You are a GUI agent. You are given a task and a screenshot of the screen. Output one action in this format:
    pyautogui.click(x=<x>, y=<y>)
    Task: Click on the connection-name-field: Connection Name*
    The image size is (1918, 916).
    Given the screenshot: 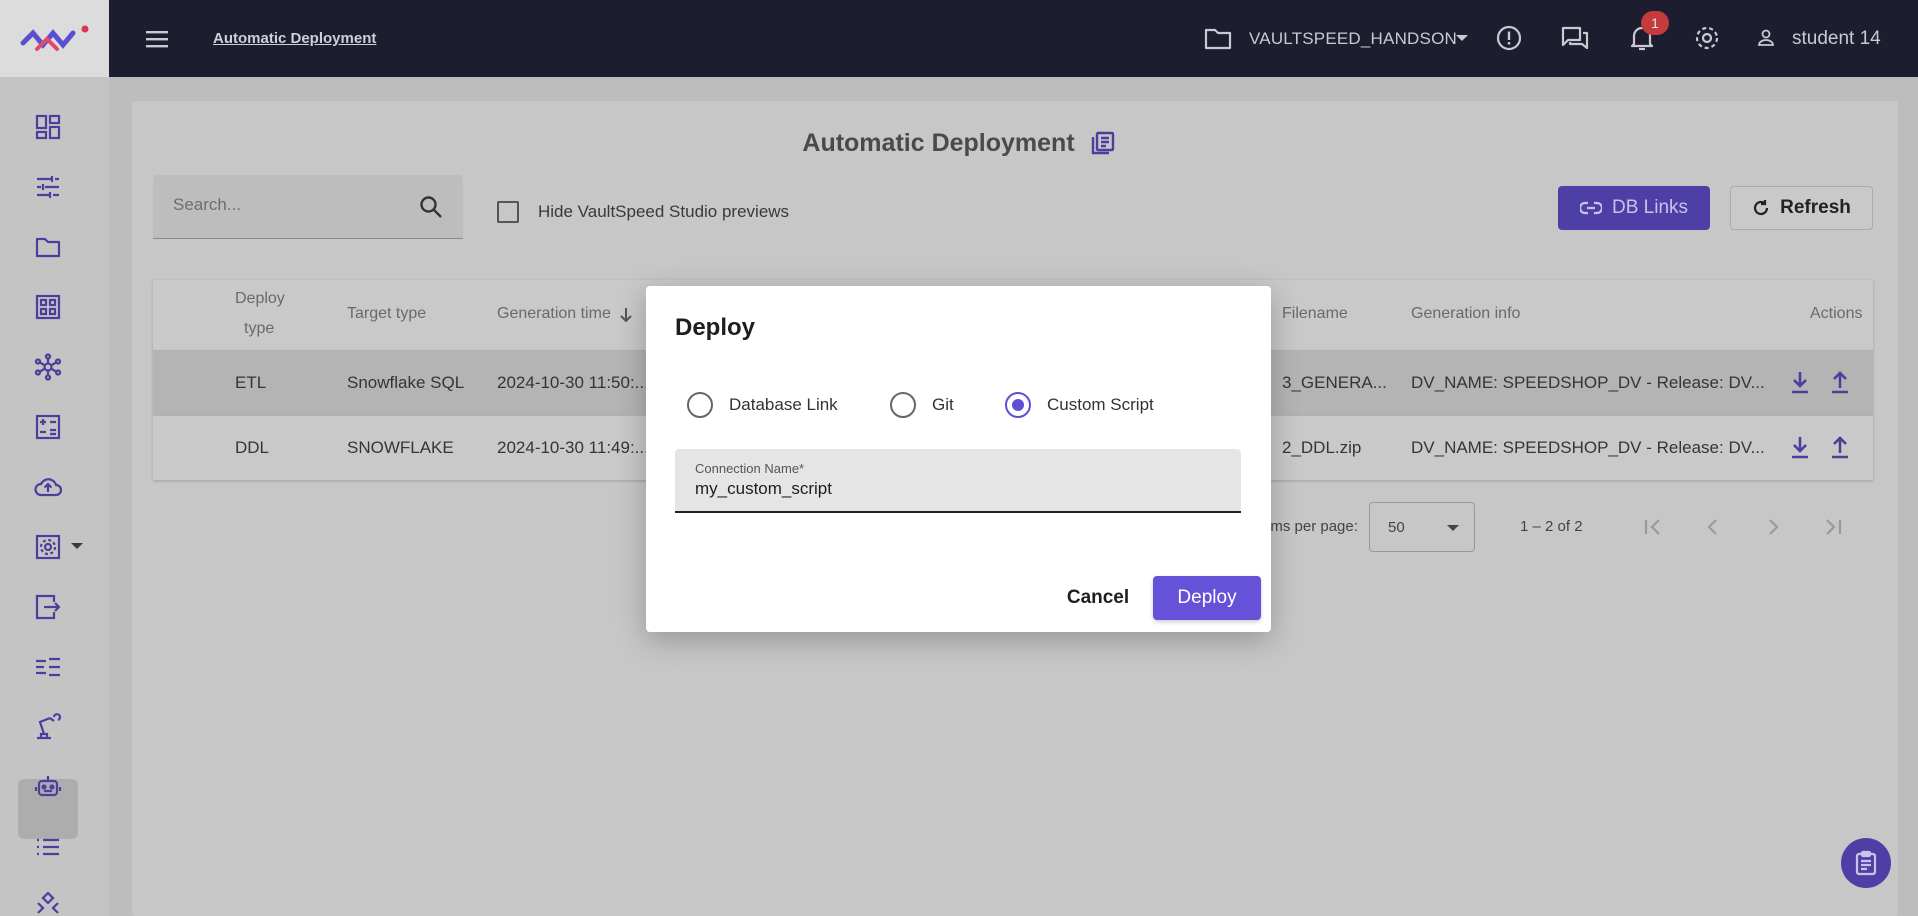 What is the action you would take?
    pyautogui.click(x=958, y=481)
    